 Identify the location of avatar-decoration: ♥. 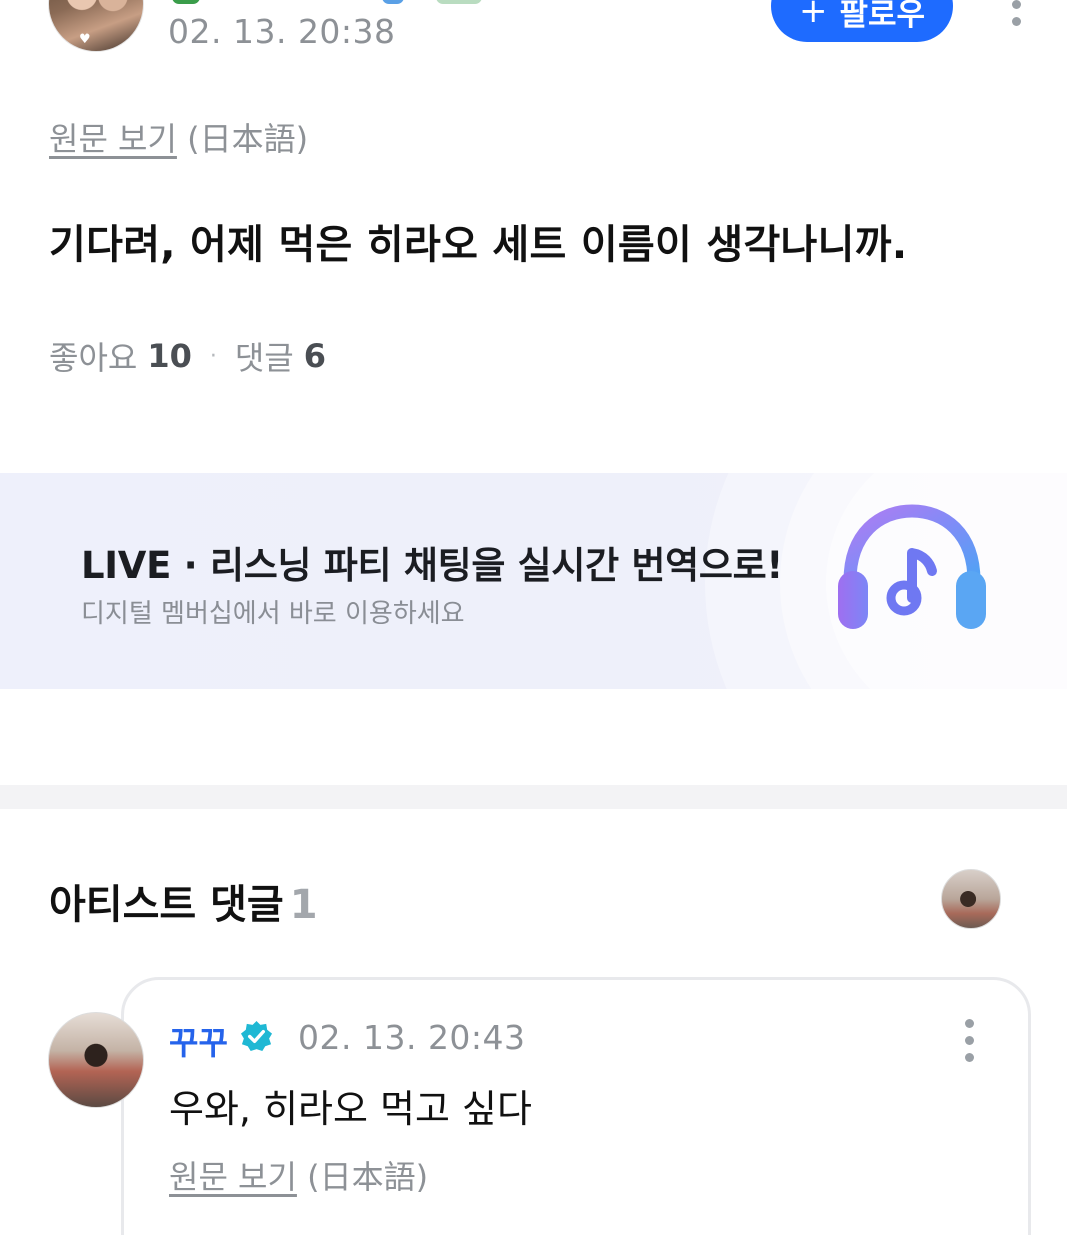
(85, 39).